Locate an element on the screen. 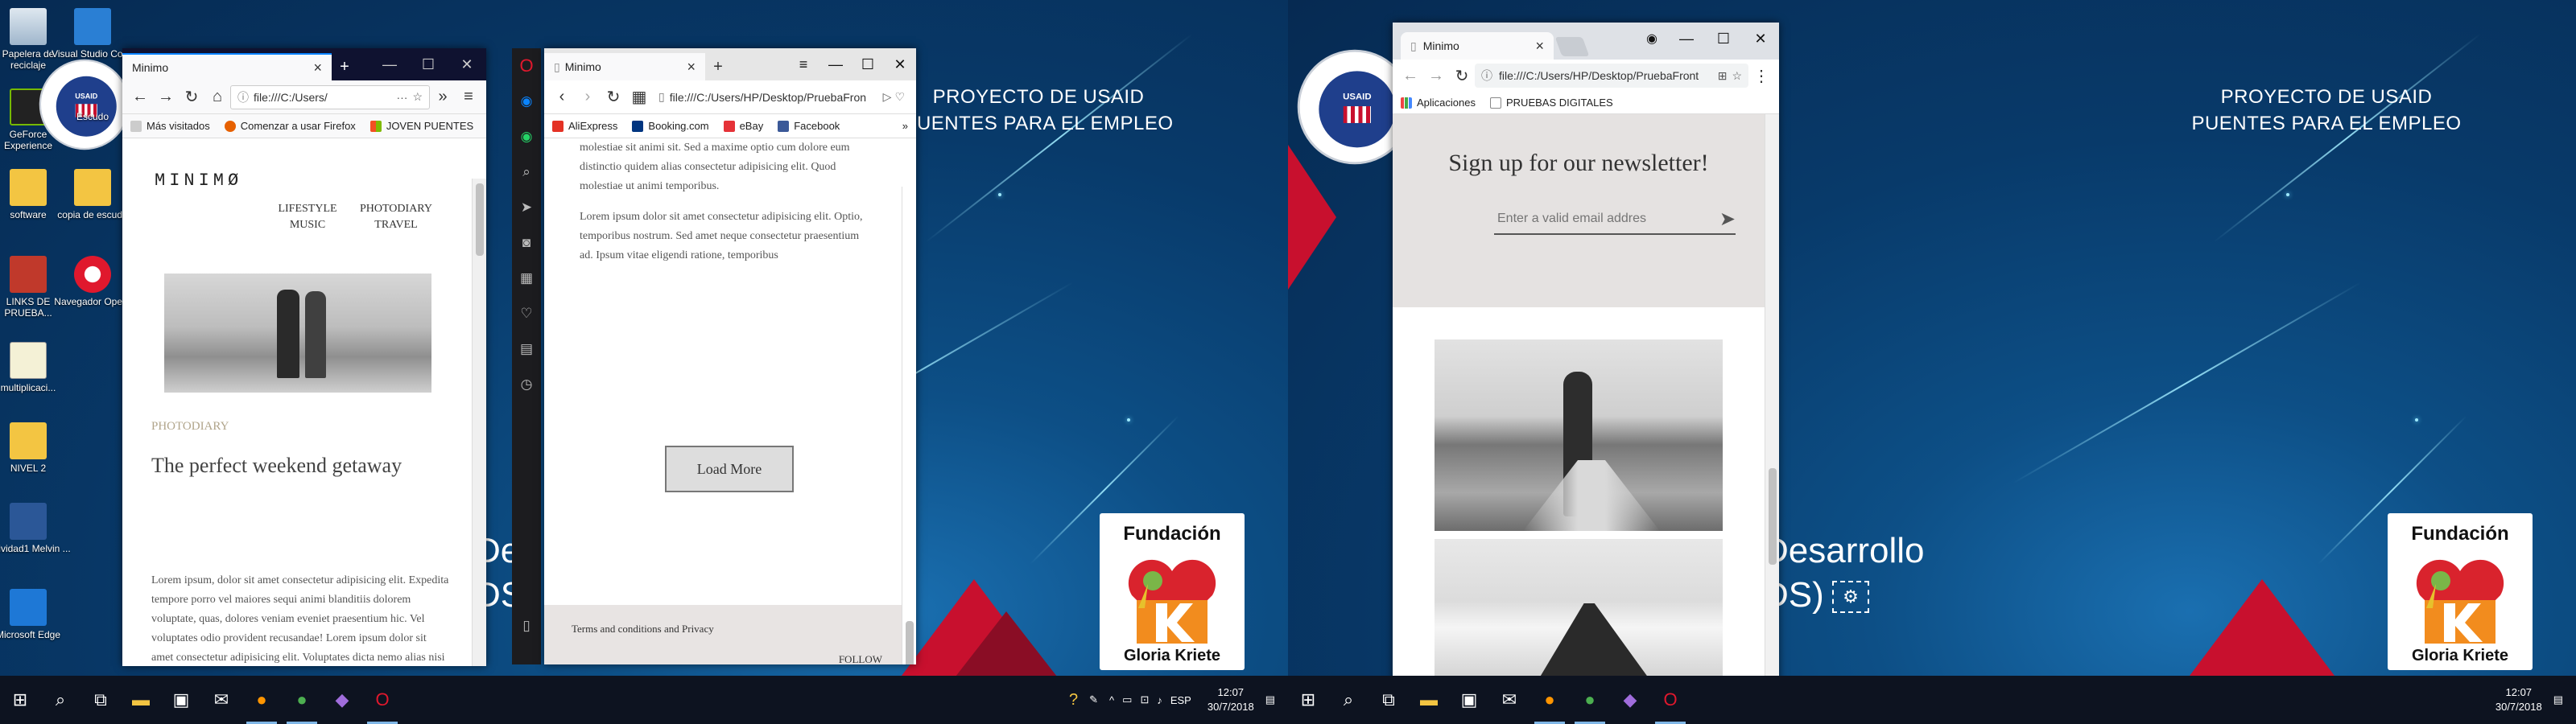 This screenshot has height=724, width=2576. send-icon: ➤ is located at coordinates (526, 207).